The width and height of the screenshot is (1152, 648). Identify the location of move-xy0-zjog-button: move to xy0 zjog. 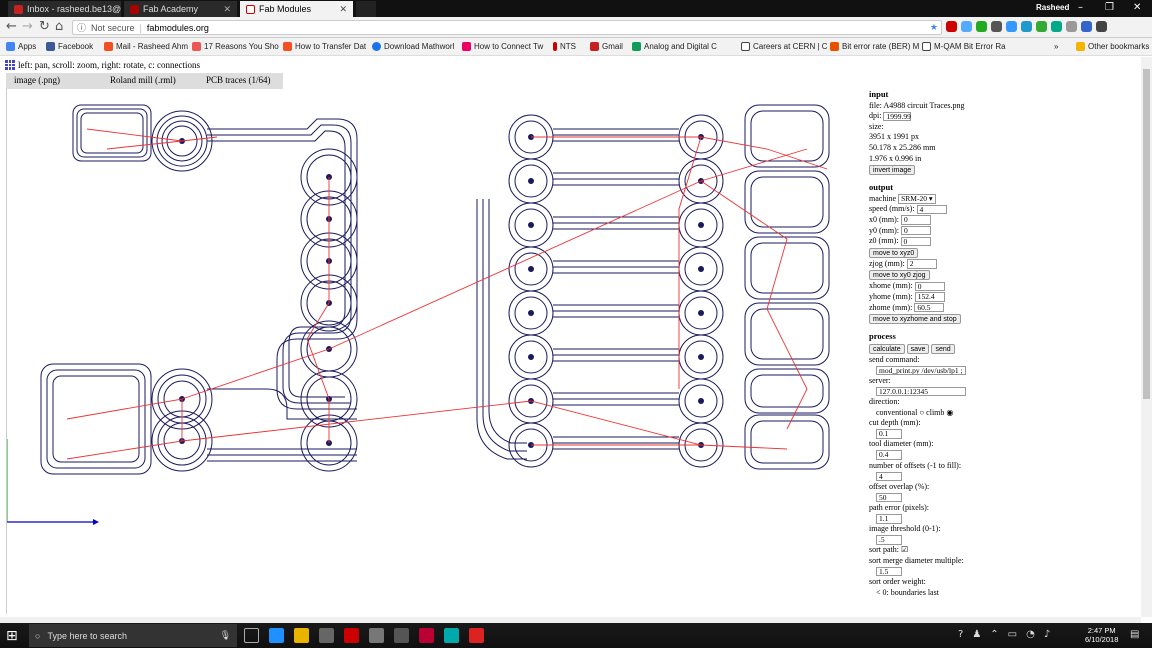
(899, 275).